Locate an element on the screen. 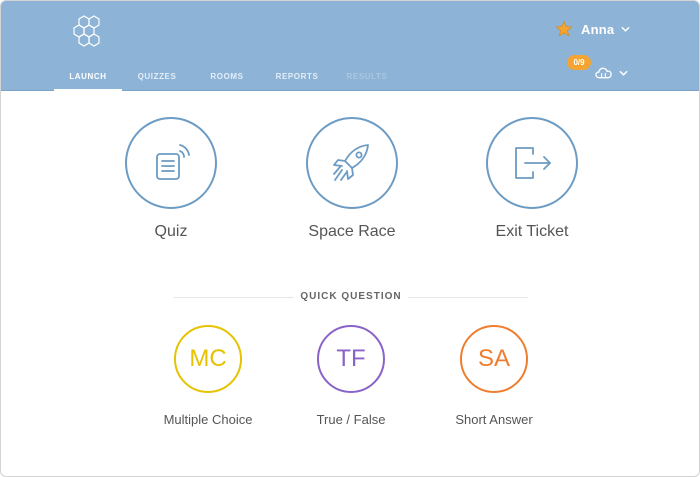 The image size is (700, 477). true-false-button: TF is located at coordinates (351, 359).